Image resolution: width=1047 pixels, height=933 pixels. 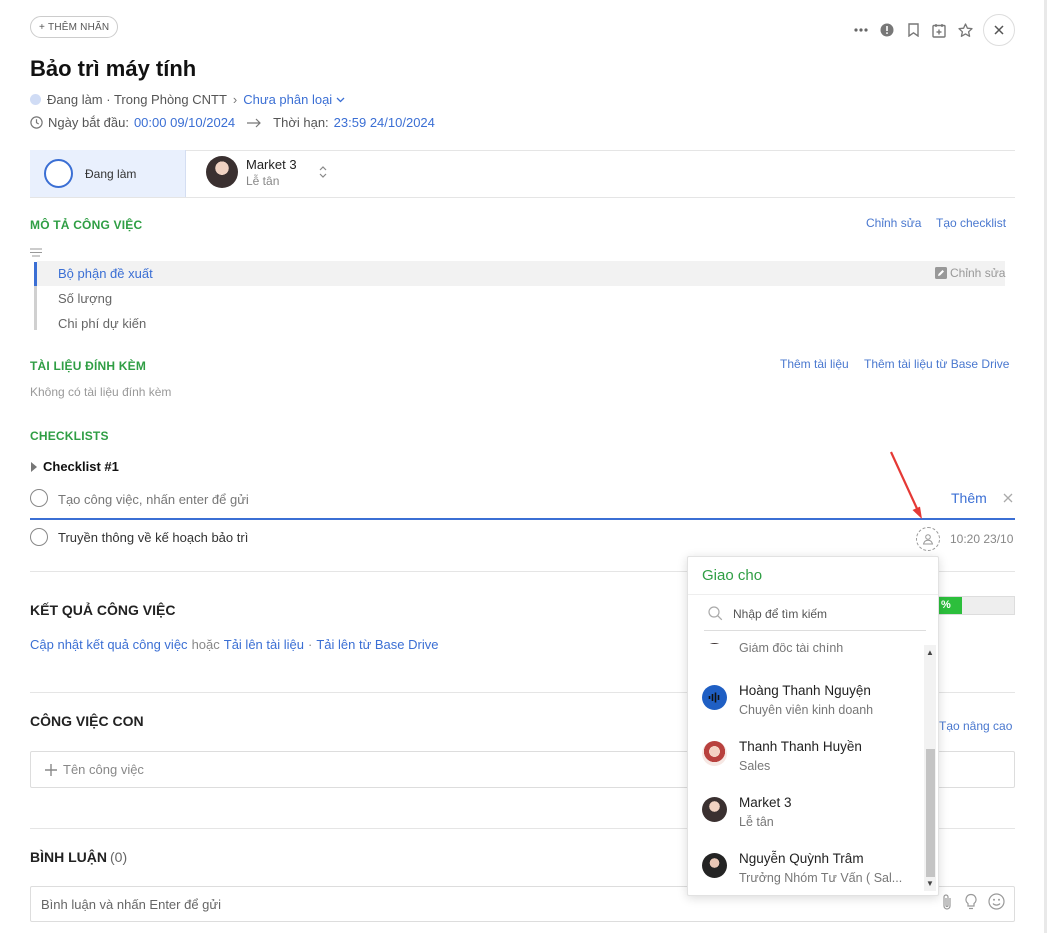 What do you see at coordinates (936, 364) in the screenshot?
I see `add-drive-attachment-link: Thêm tài liệu từ Base Drive` at bounding box center [936, 364].